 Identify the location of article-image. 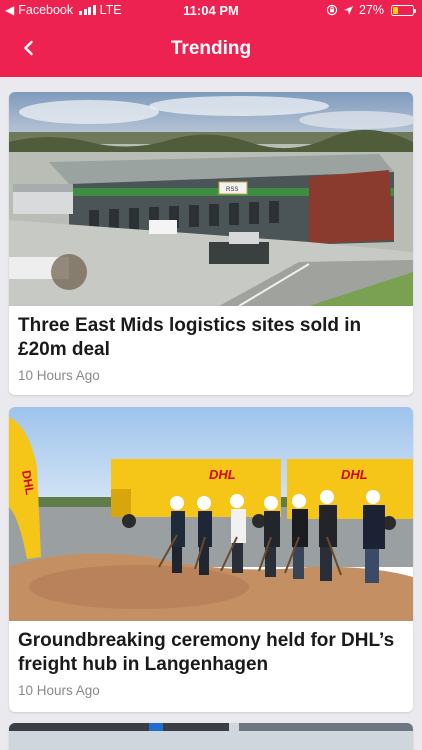
(211, 736).